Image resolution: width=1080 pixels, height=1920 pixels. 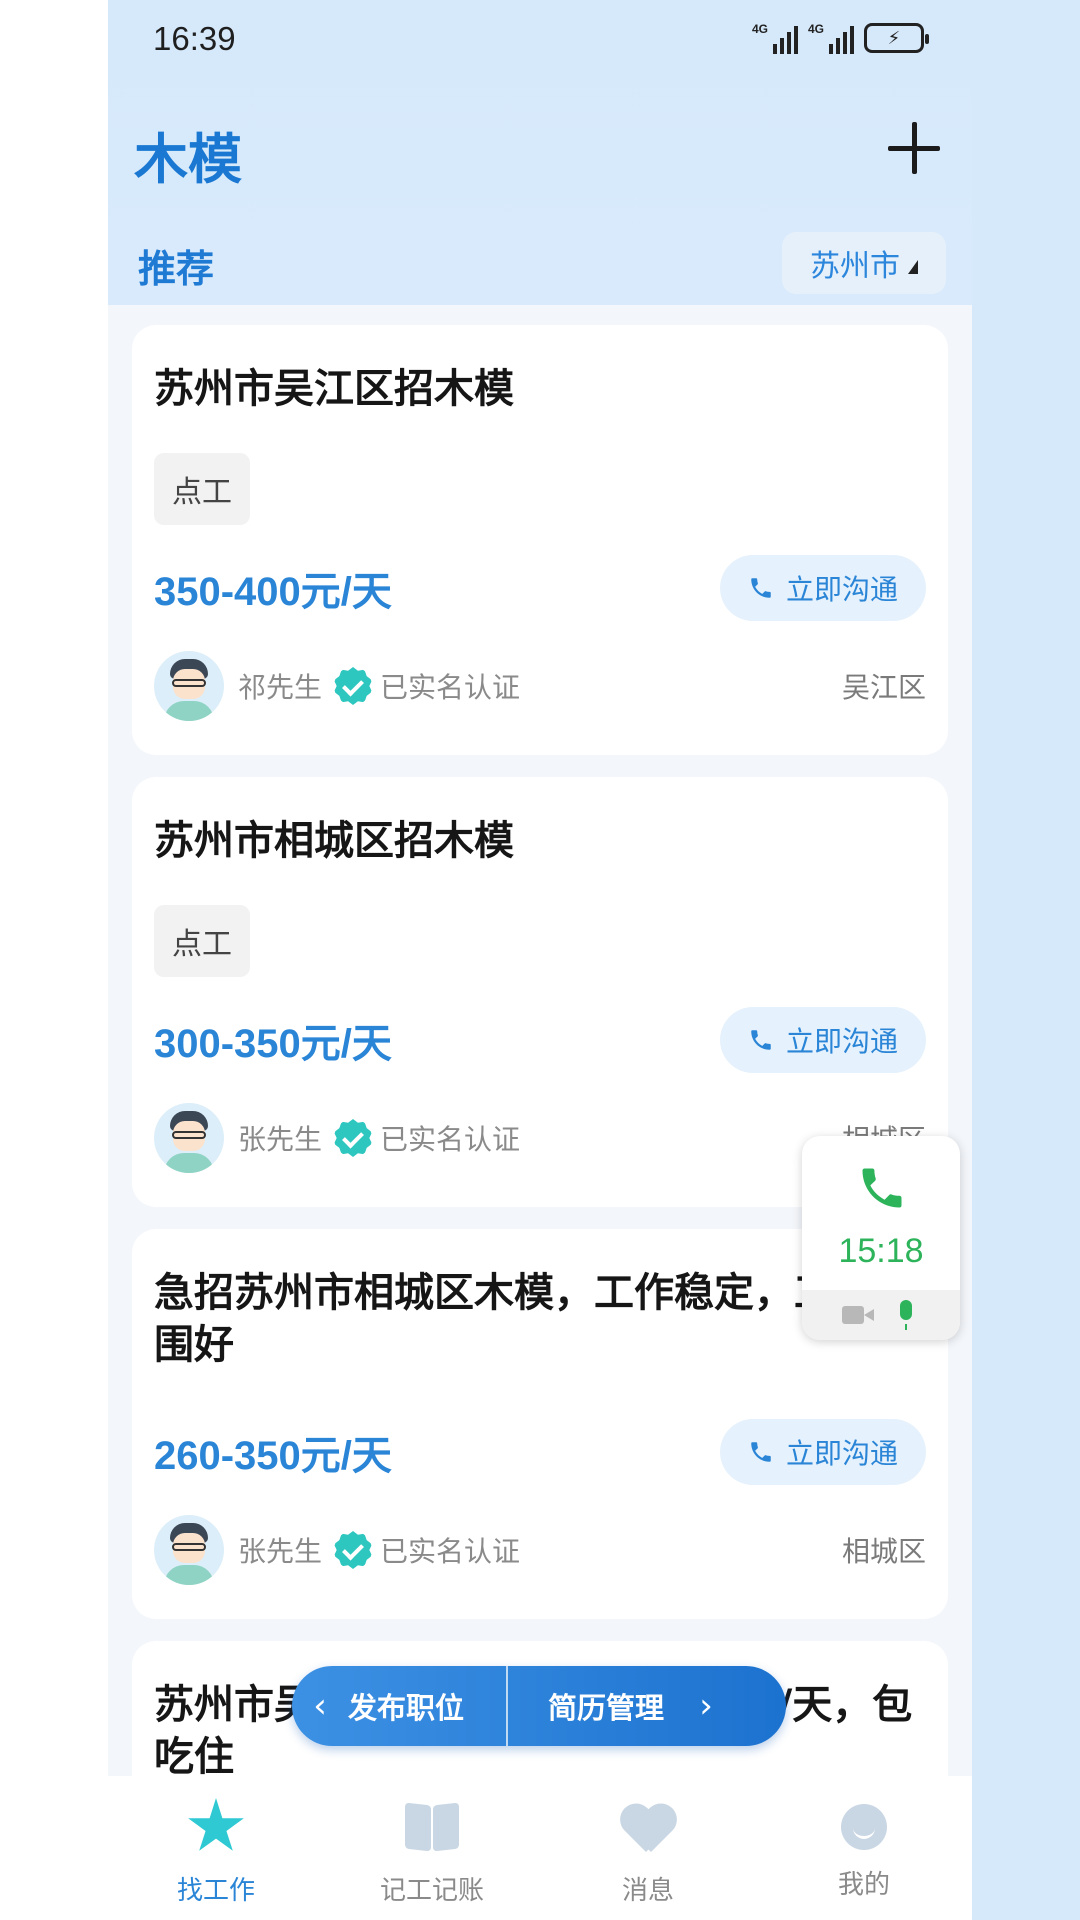 What do you see at coordinates (216, 1824) in the screenshot?
I see `star-icon` at bounding box center [216, 1824].